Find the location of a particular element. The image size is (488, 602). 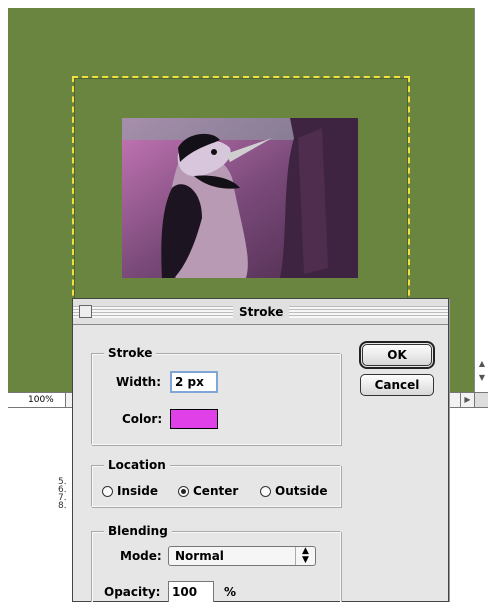

location-group: Location Inside Center Outside is located at coordinates (216, 482).